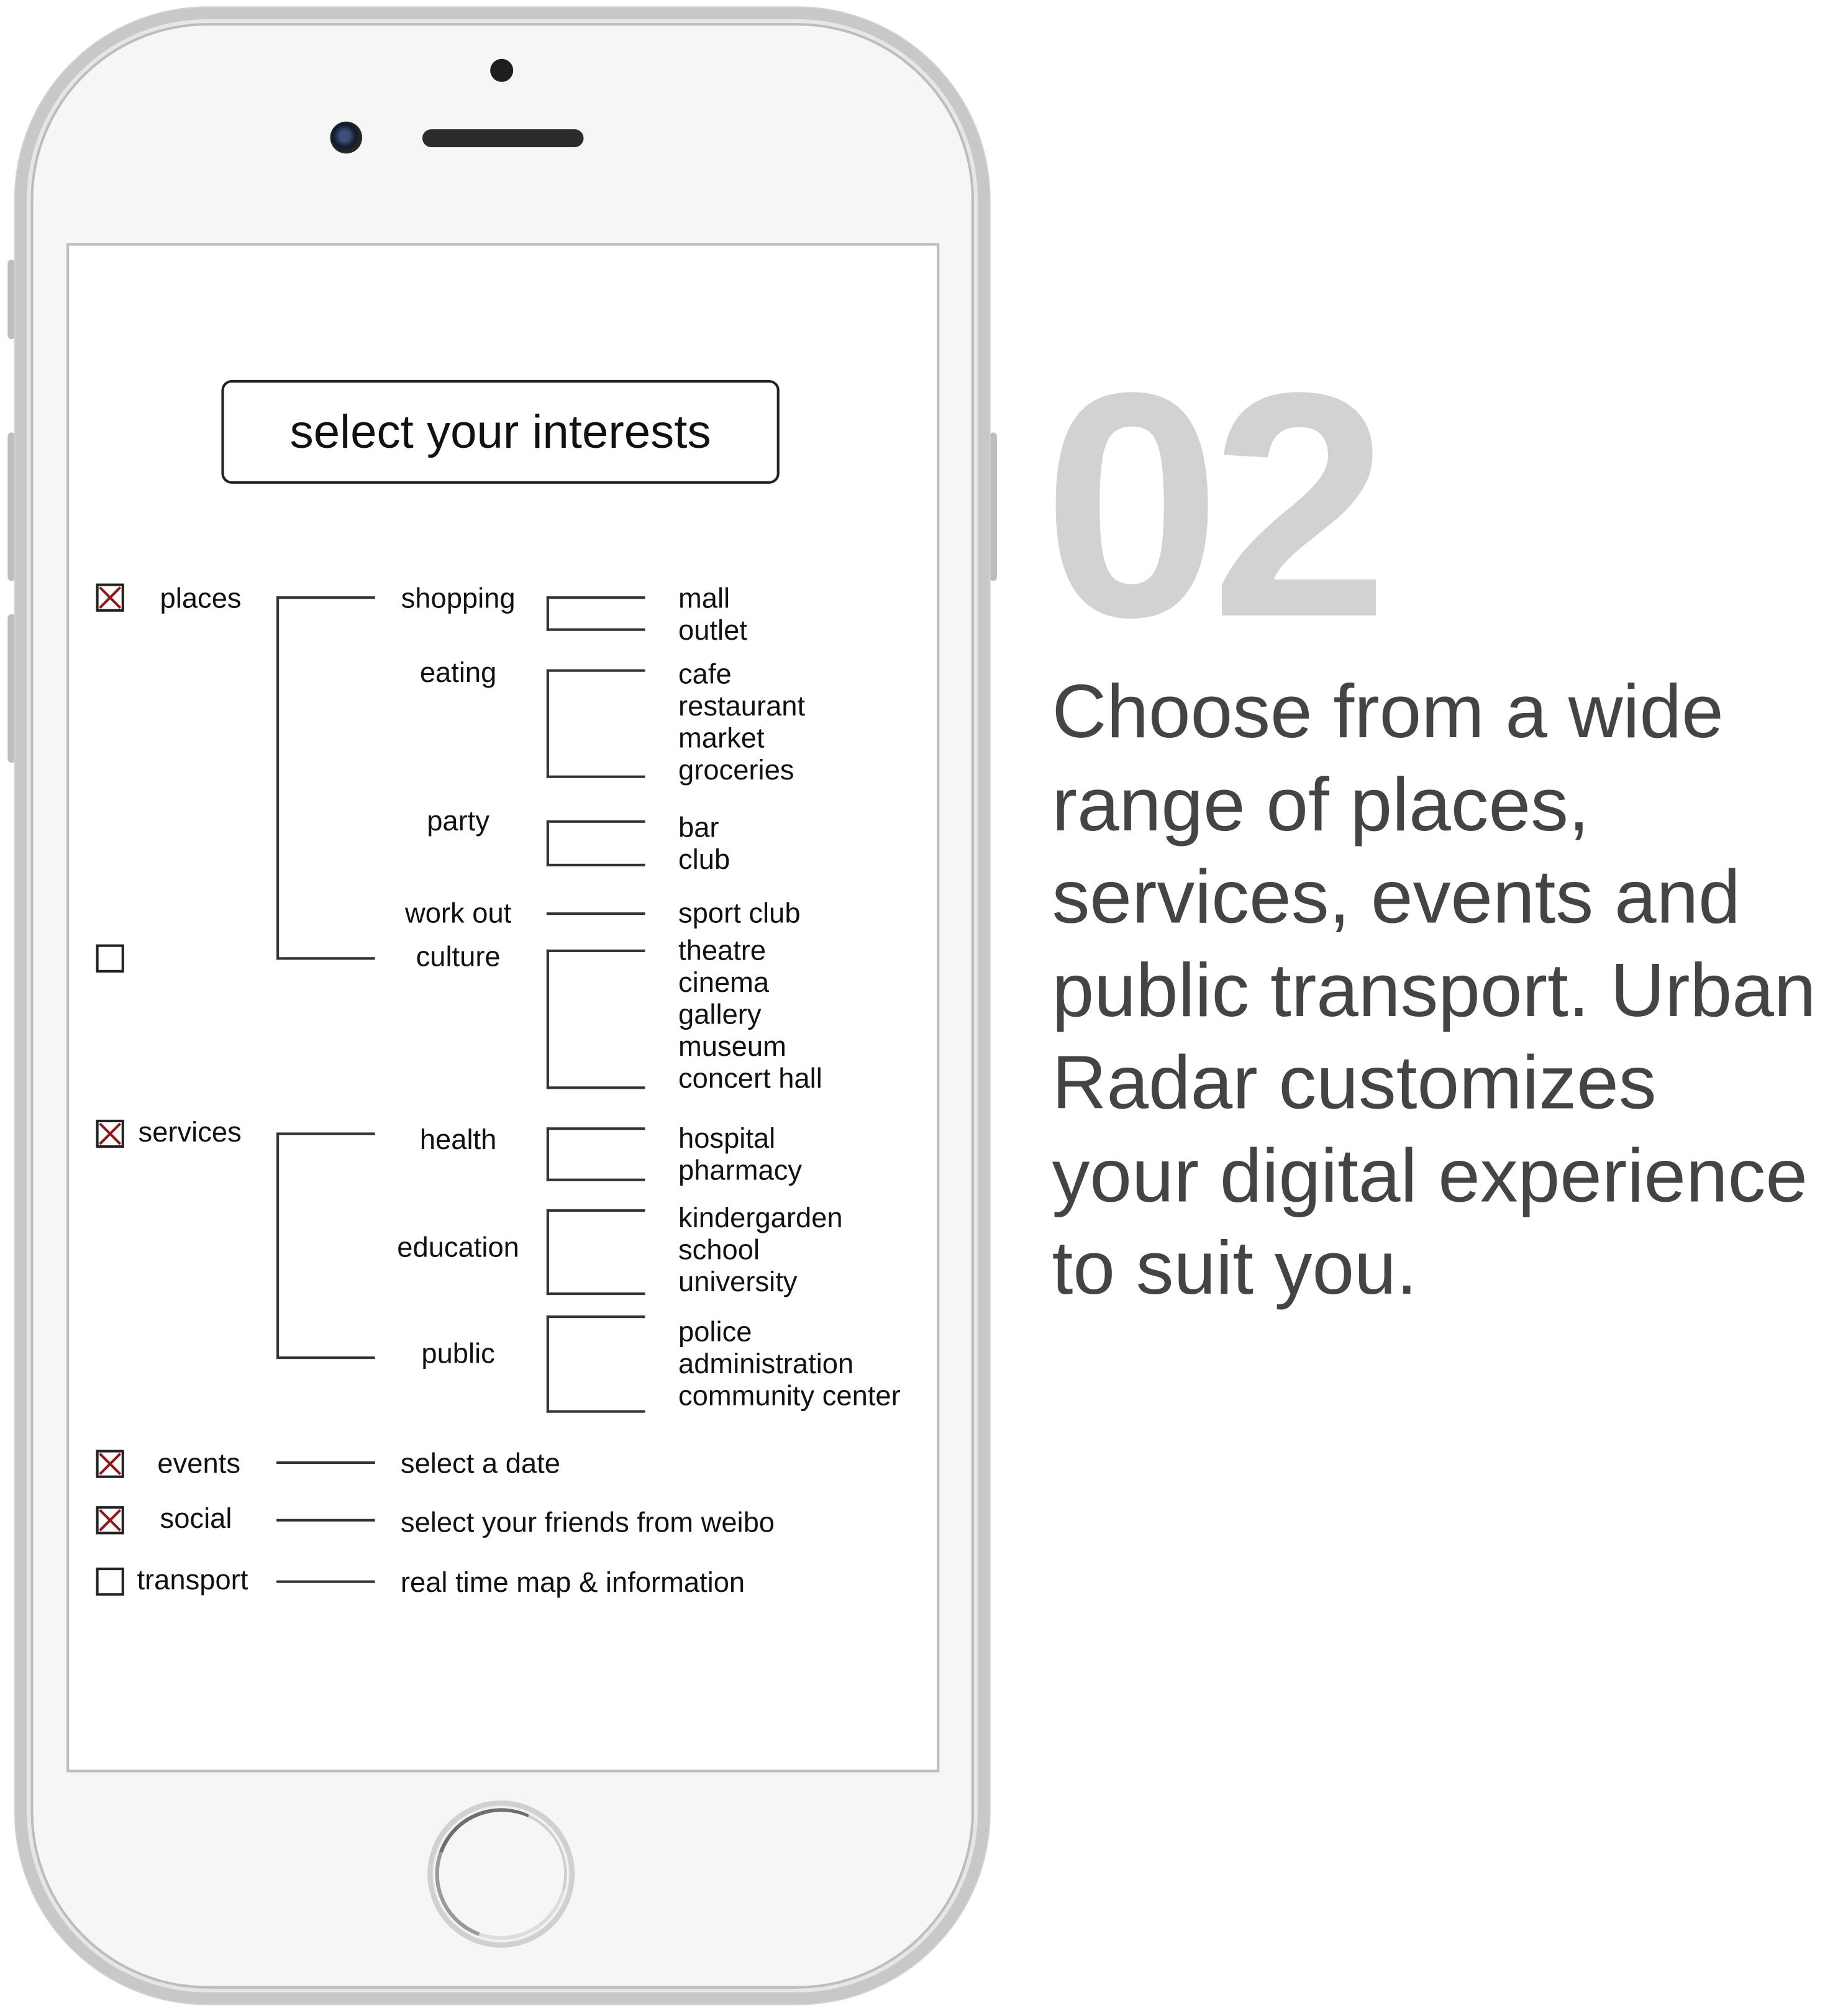 This screenshot has height=2016, width=1843. Describe the element at coordinates (458, 1353) in the screenshot. I see `subcategory-public: public` at that location.